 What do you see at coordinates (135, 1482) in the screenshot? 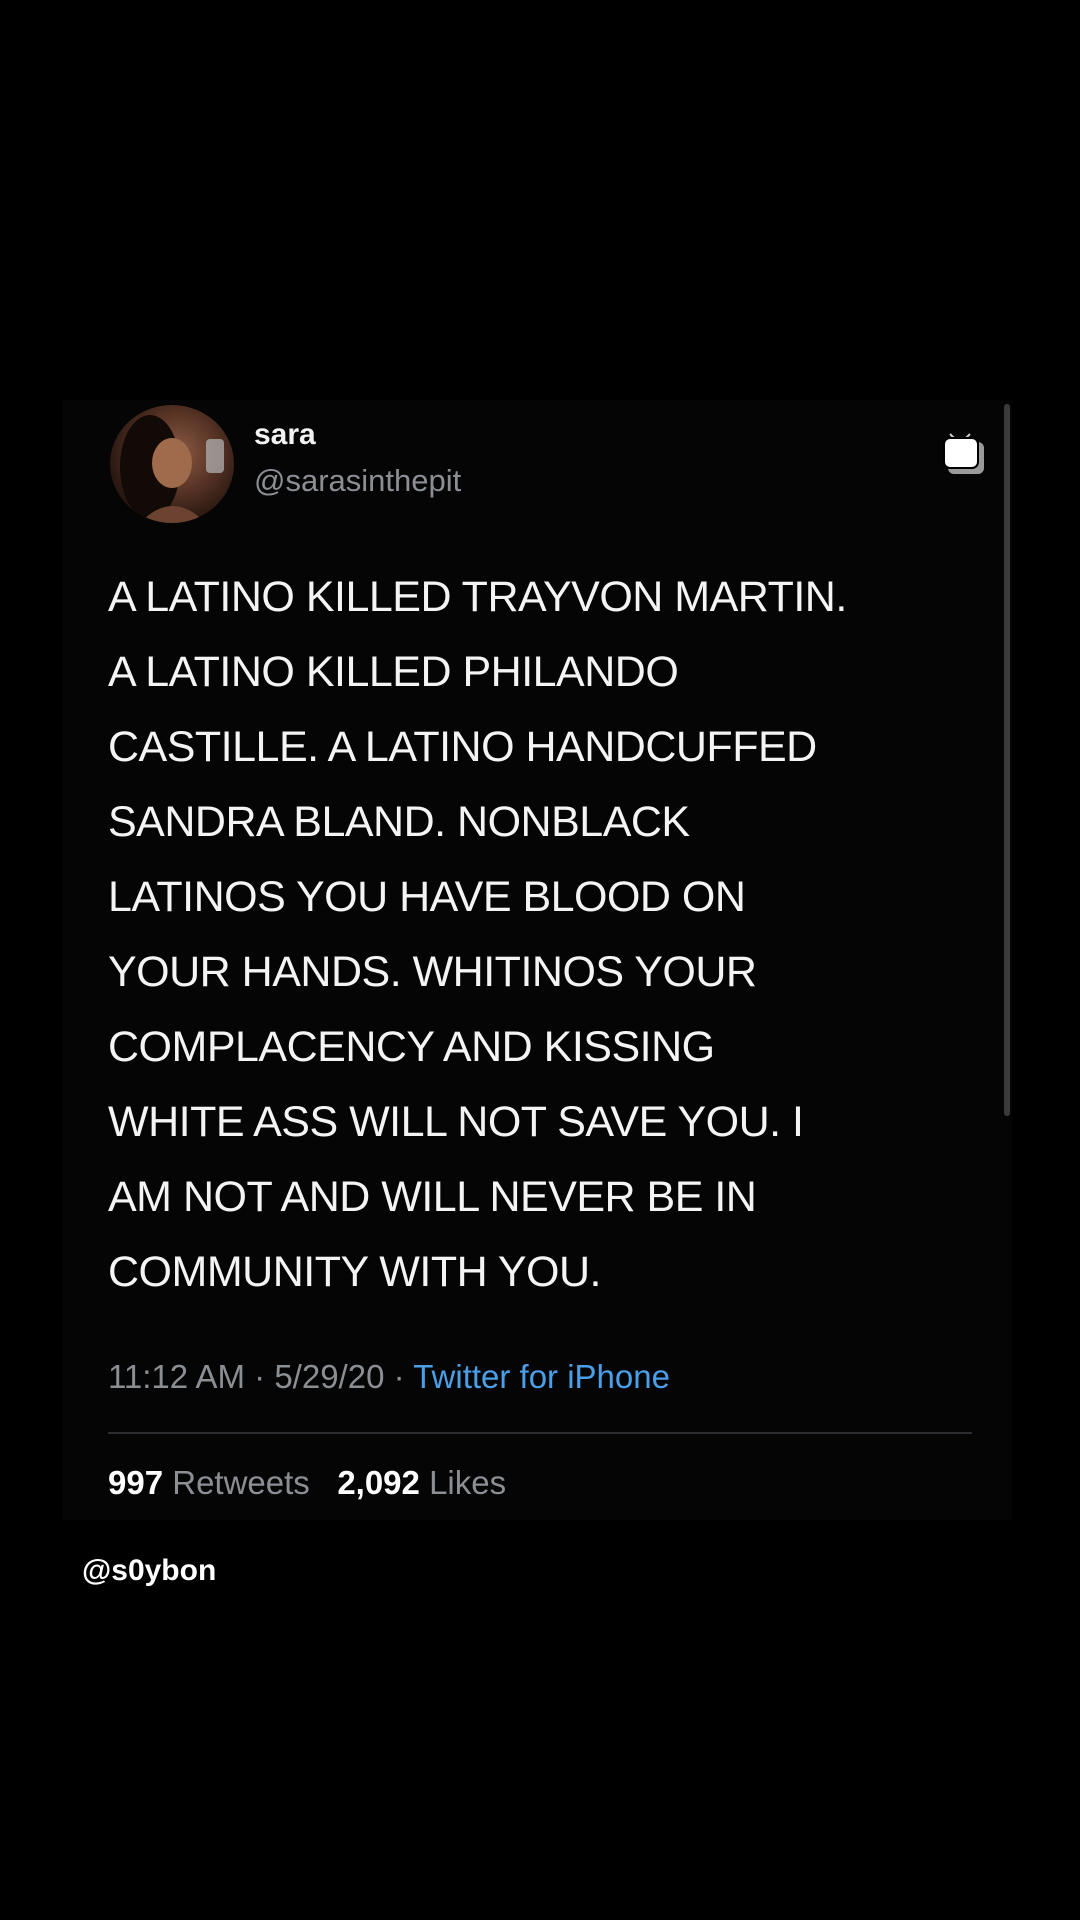
I see `retweets-count: 997` at bounding box center [135, 1482].